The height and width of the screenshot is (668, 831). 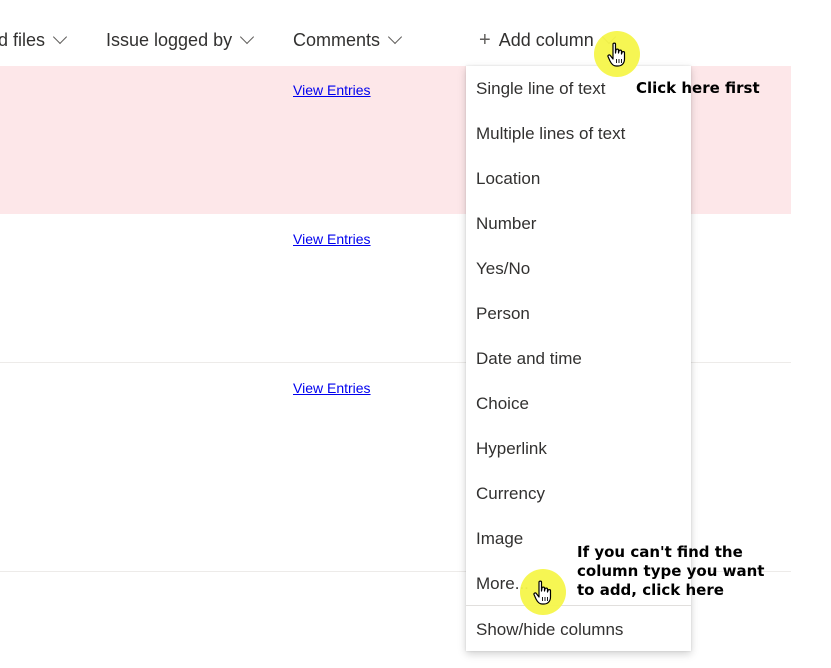 What do you see at coordinates (23, 39) in the screenshot?
I see `column-header-label: d files` at bounding box center [23, 39].